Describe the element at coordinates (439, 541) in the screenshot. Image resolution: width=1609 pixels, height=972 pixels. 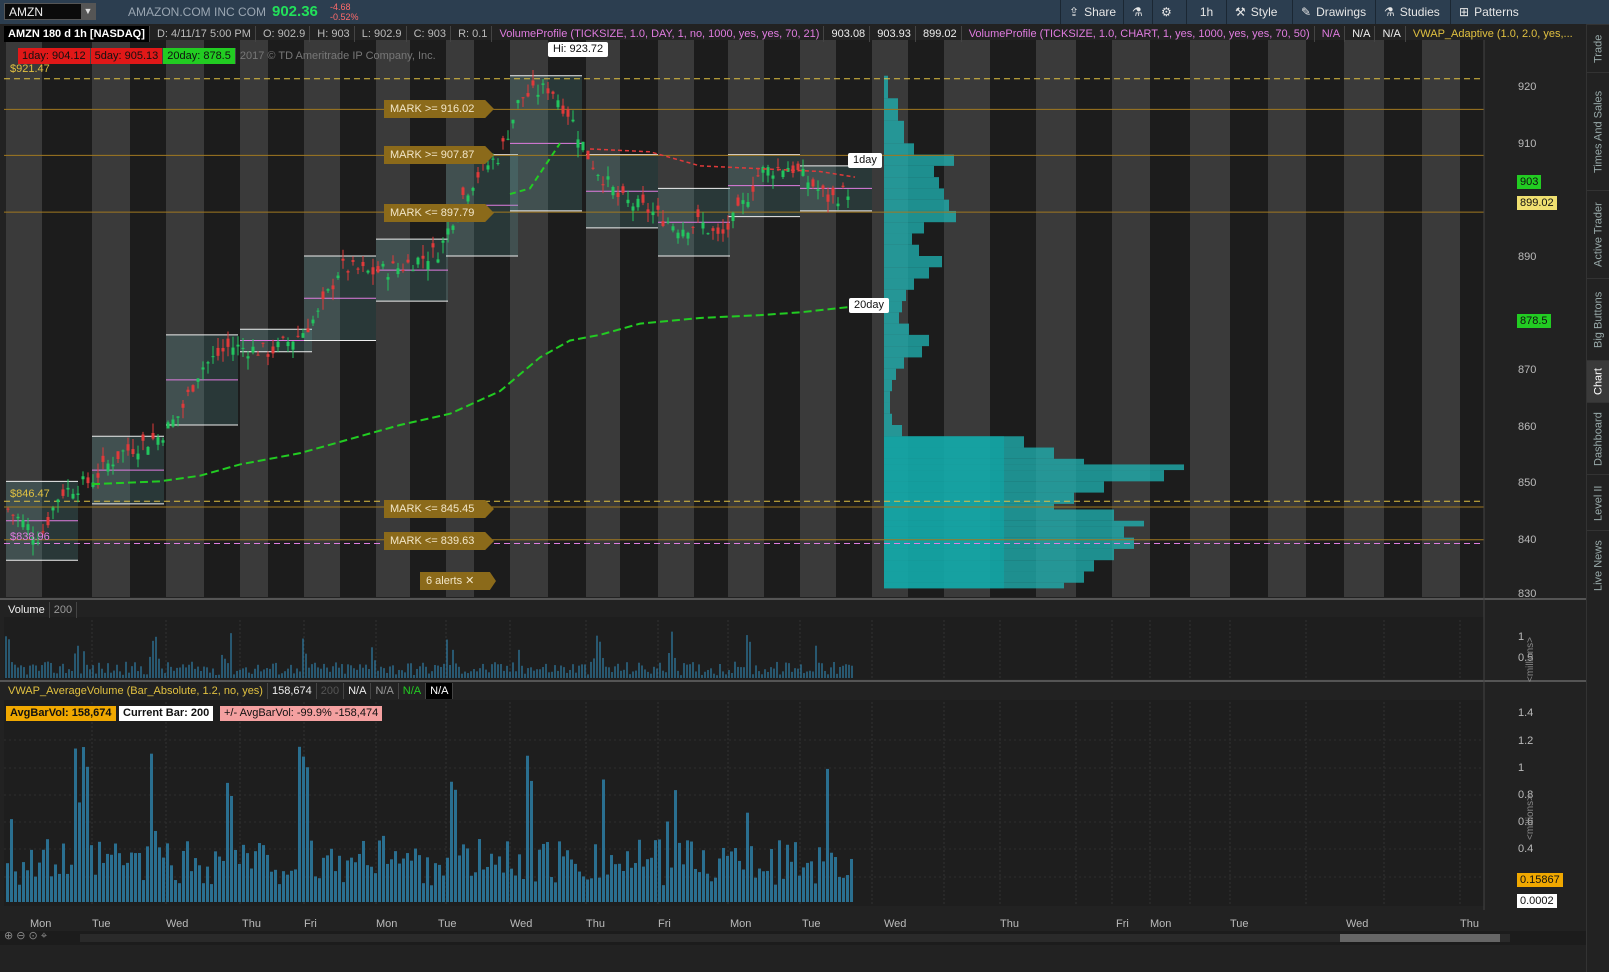
I see `mark-label-839: MARK <= 839.63 ✕` at that location.